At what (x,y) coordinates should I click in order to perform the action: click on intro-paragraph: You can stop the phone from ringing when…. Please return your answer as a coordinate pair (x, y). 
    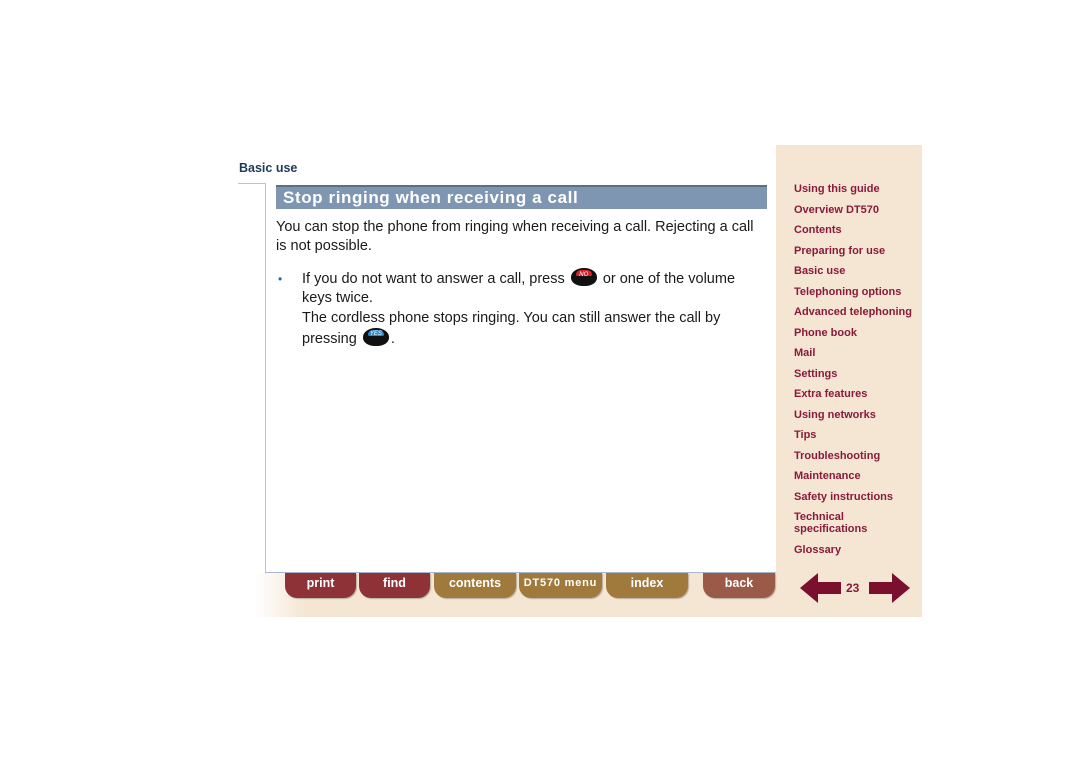
    Looking at the image, I should click on (515, 236).